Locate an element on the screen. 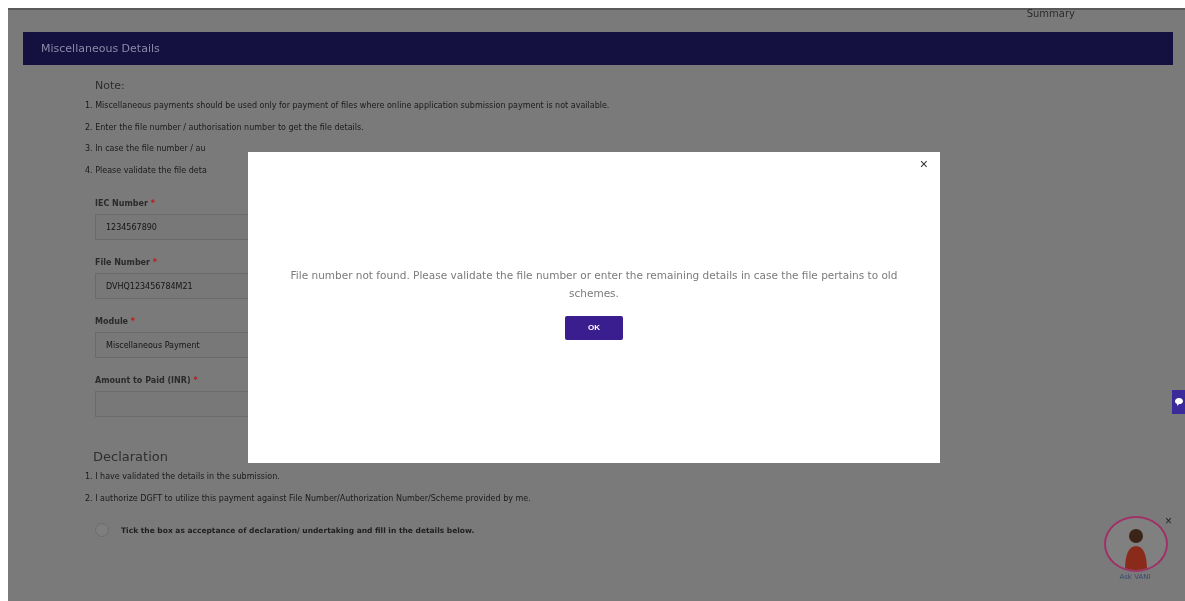 The width and height of the screenshot is (1185, 601). declaration-item: 2. I authorize DGFT to utilize this payment against File Number/Authorization Number/Scheme provided by me. is located at coordinates (308, 498).